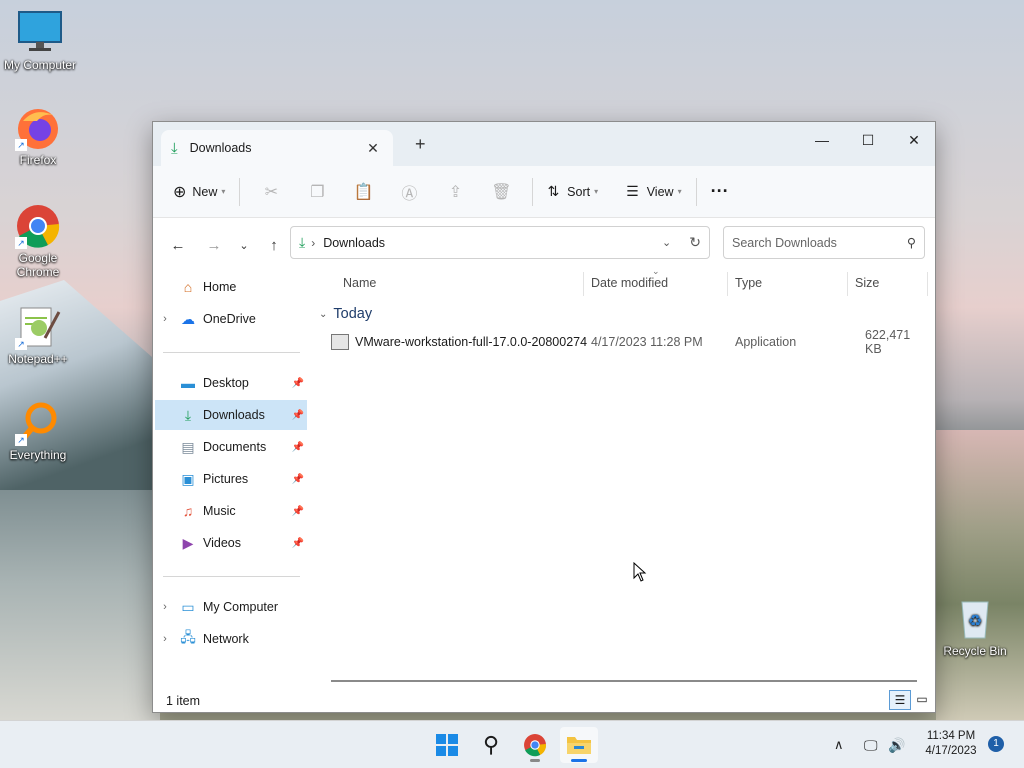 Image resolution: width=1024 pixels, height=768 pixels. I want to click on cut-icon: ✂, so click(271, 192).